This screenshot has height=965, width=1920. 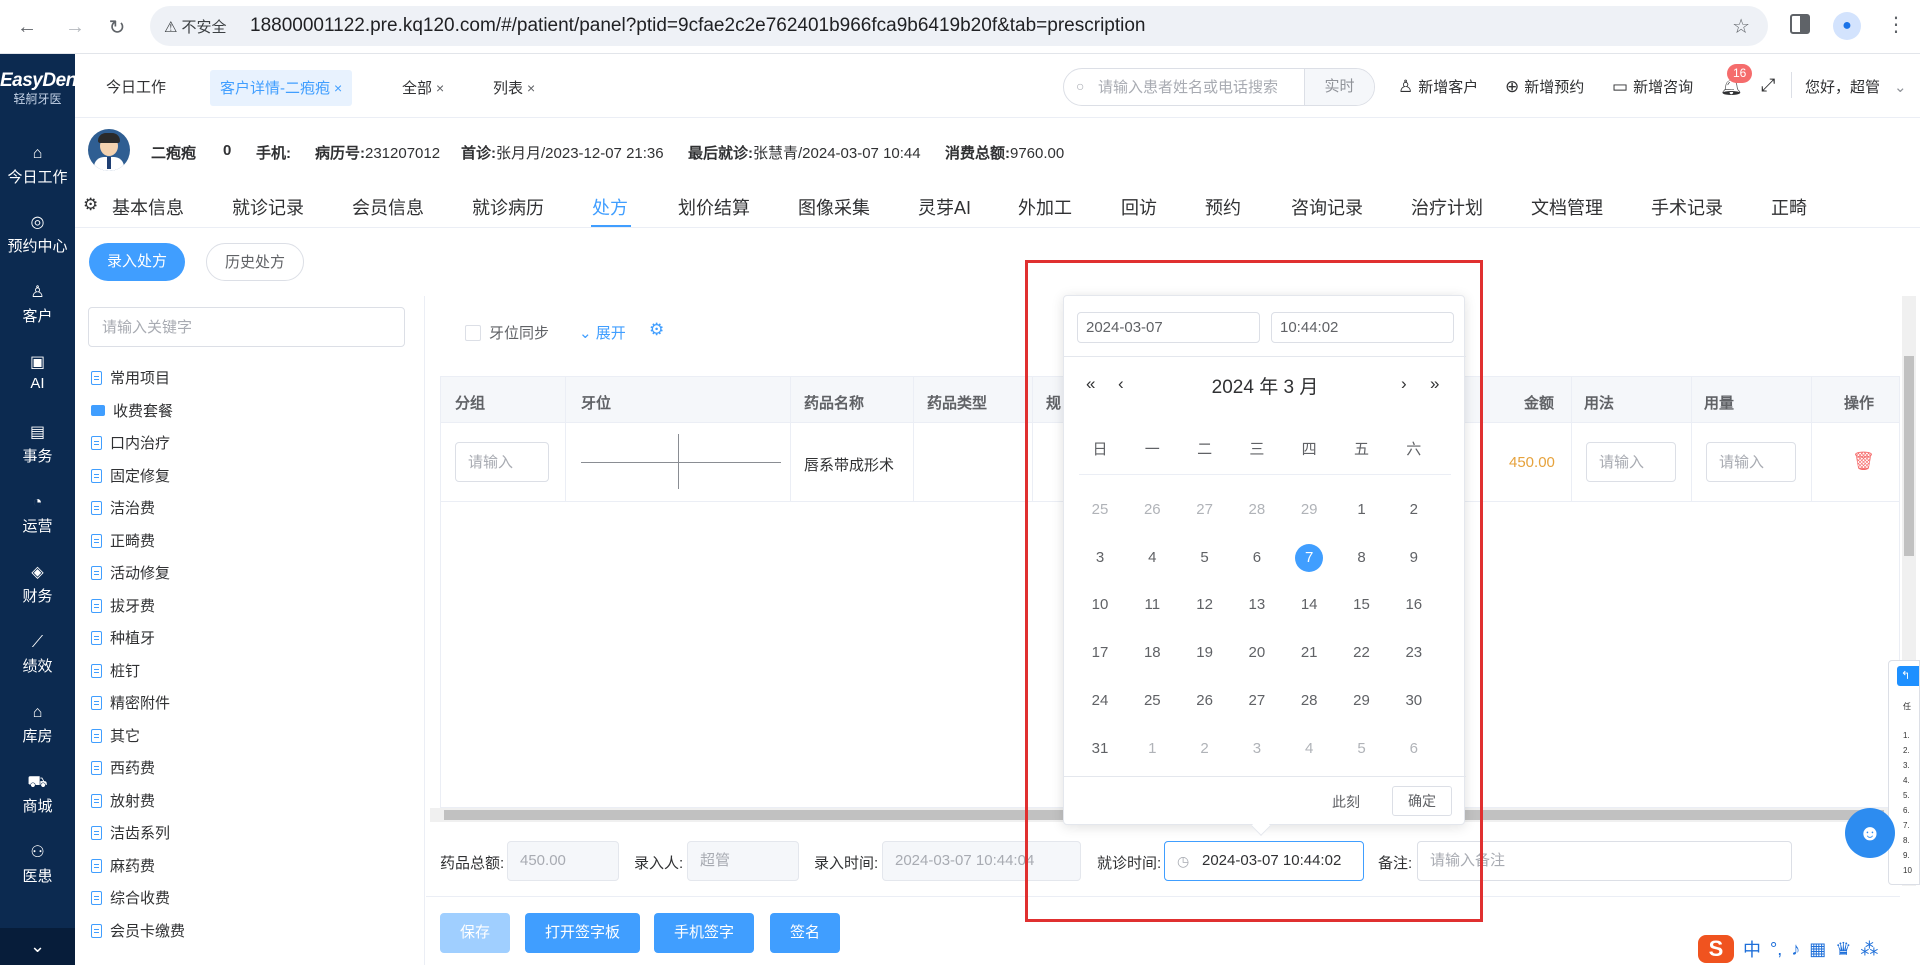 What do you see at coordinates (268, 207) in the screenshot?
I see `tab-visit-records: 就诊记录` at bounding box center [268, 207].